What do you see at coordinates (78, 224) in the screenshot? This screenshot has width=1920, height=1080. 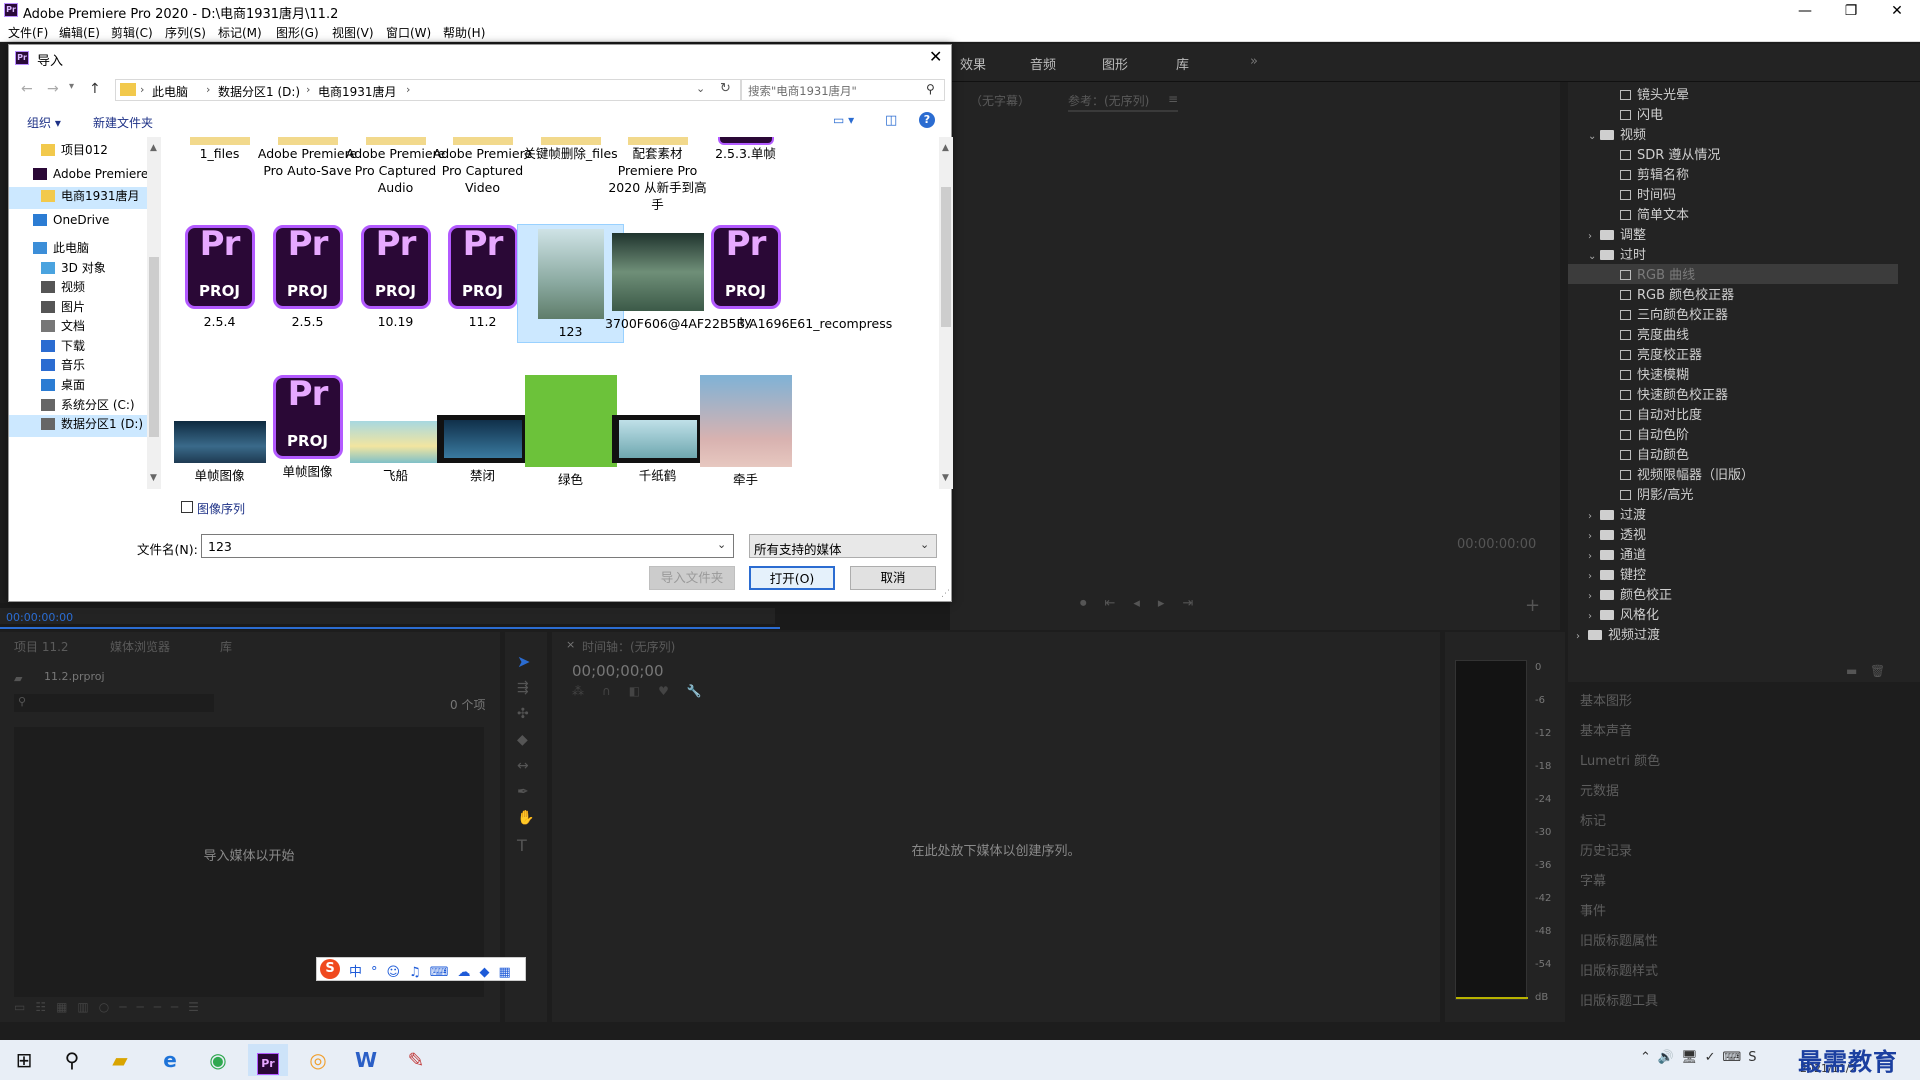 I see `nav-item: OneDrive` at bounding box center [78, 224].